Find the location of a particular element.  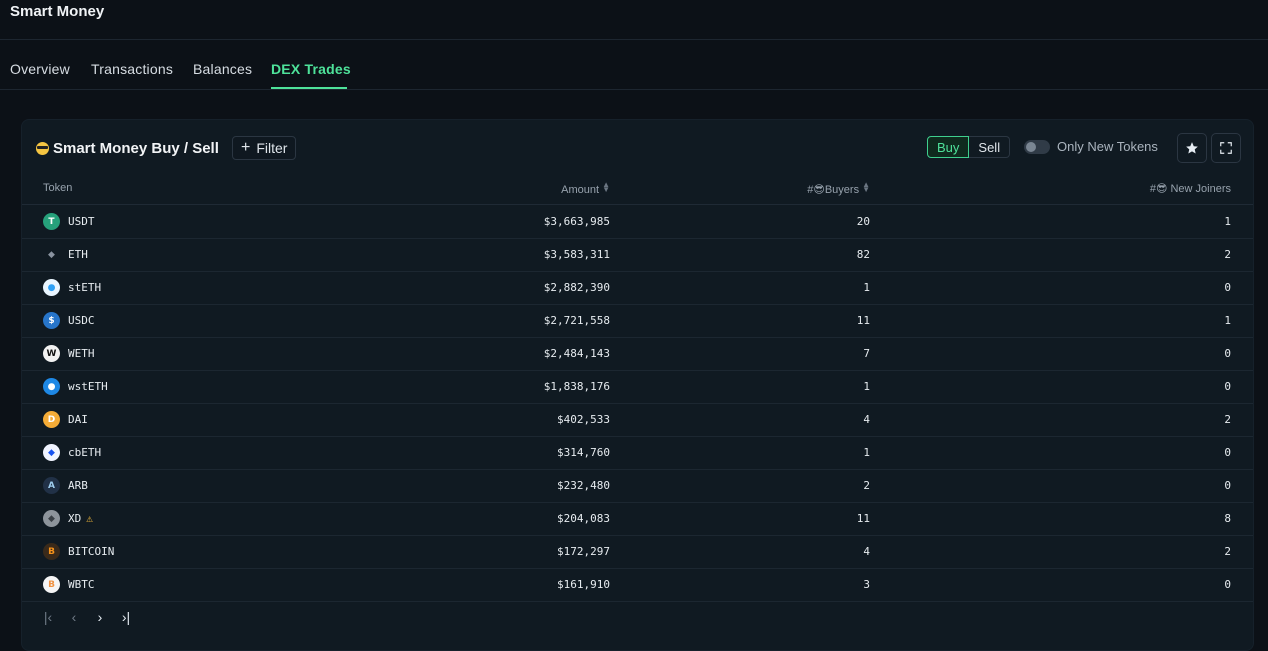

filter-label: Filter is located at coordinates (272, 148).